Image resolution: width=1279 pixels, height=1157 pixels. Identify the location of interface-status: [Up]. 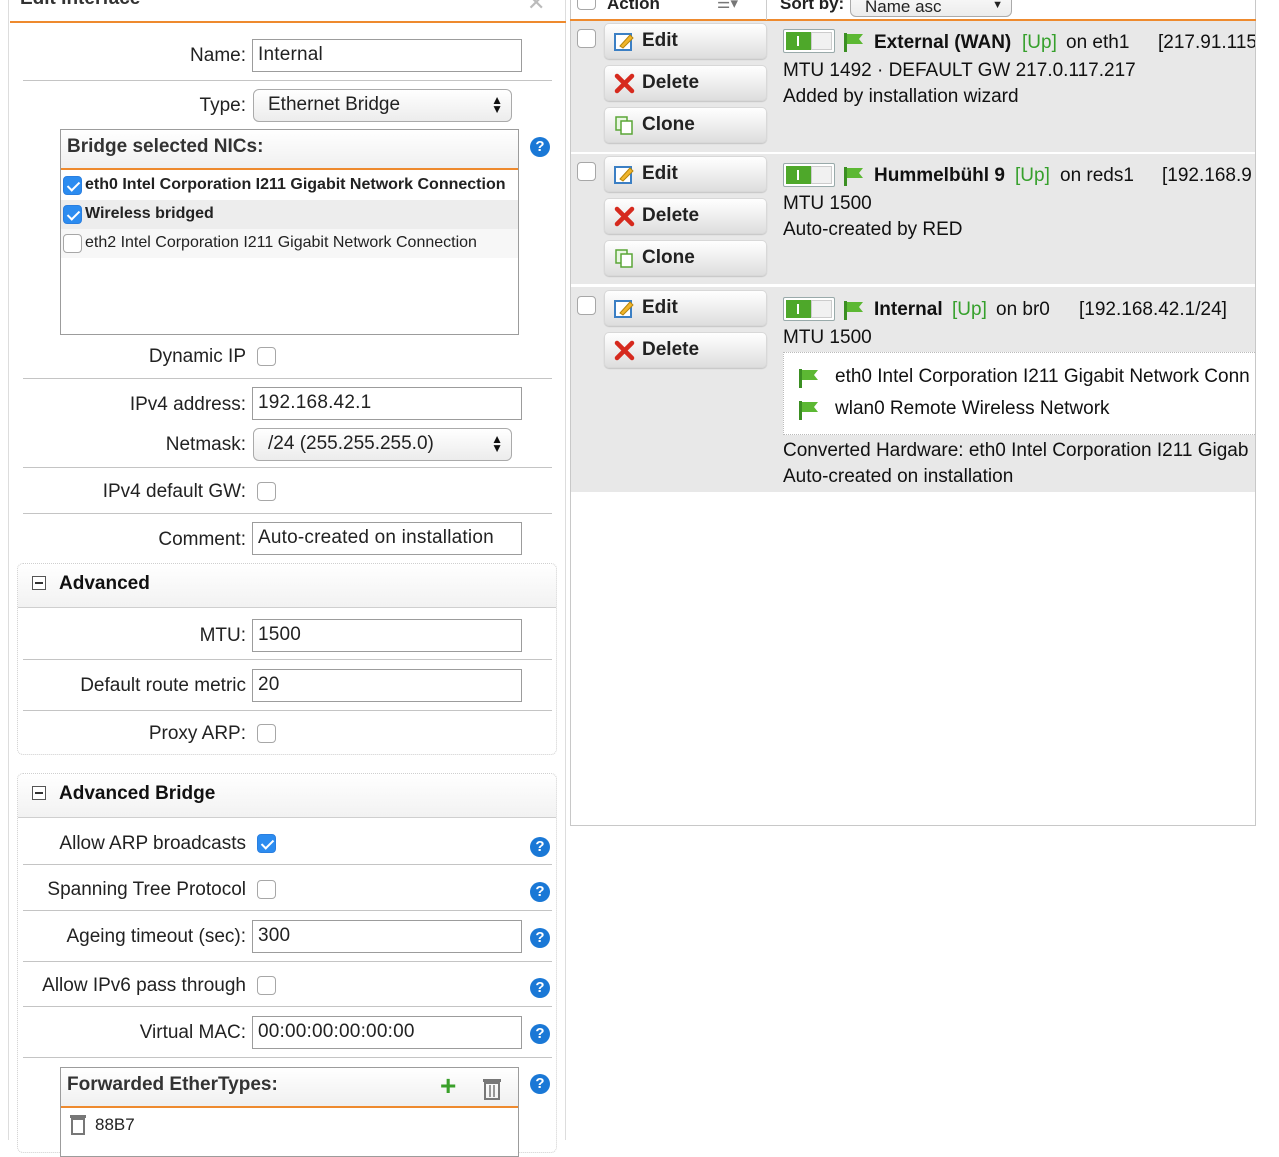
(1032, 175).